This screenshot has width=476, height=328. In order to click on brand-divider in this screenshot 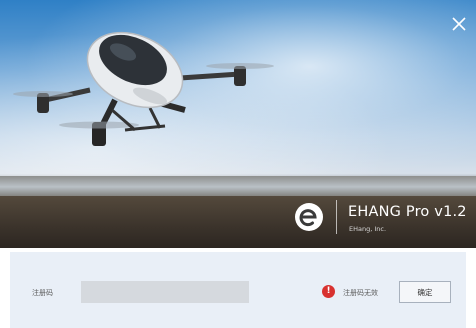, I will do `click(336, 217)`.